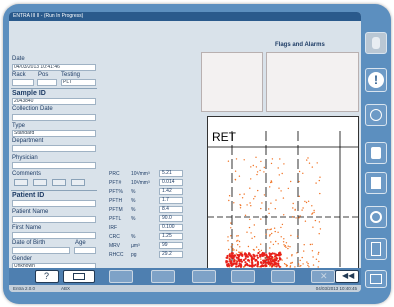  What do you see at coordinates (54, 67) in the screenshot?
I see `date-field: 04/03/2013 10:41:46` at bounding box center [54, 67].